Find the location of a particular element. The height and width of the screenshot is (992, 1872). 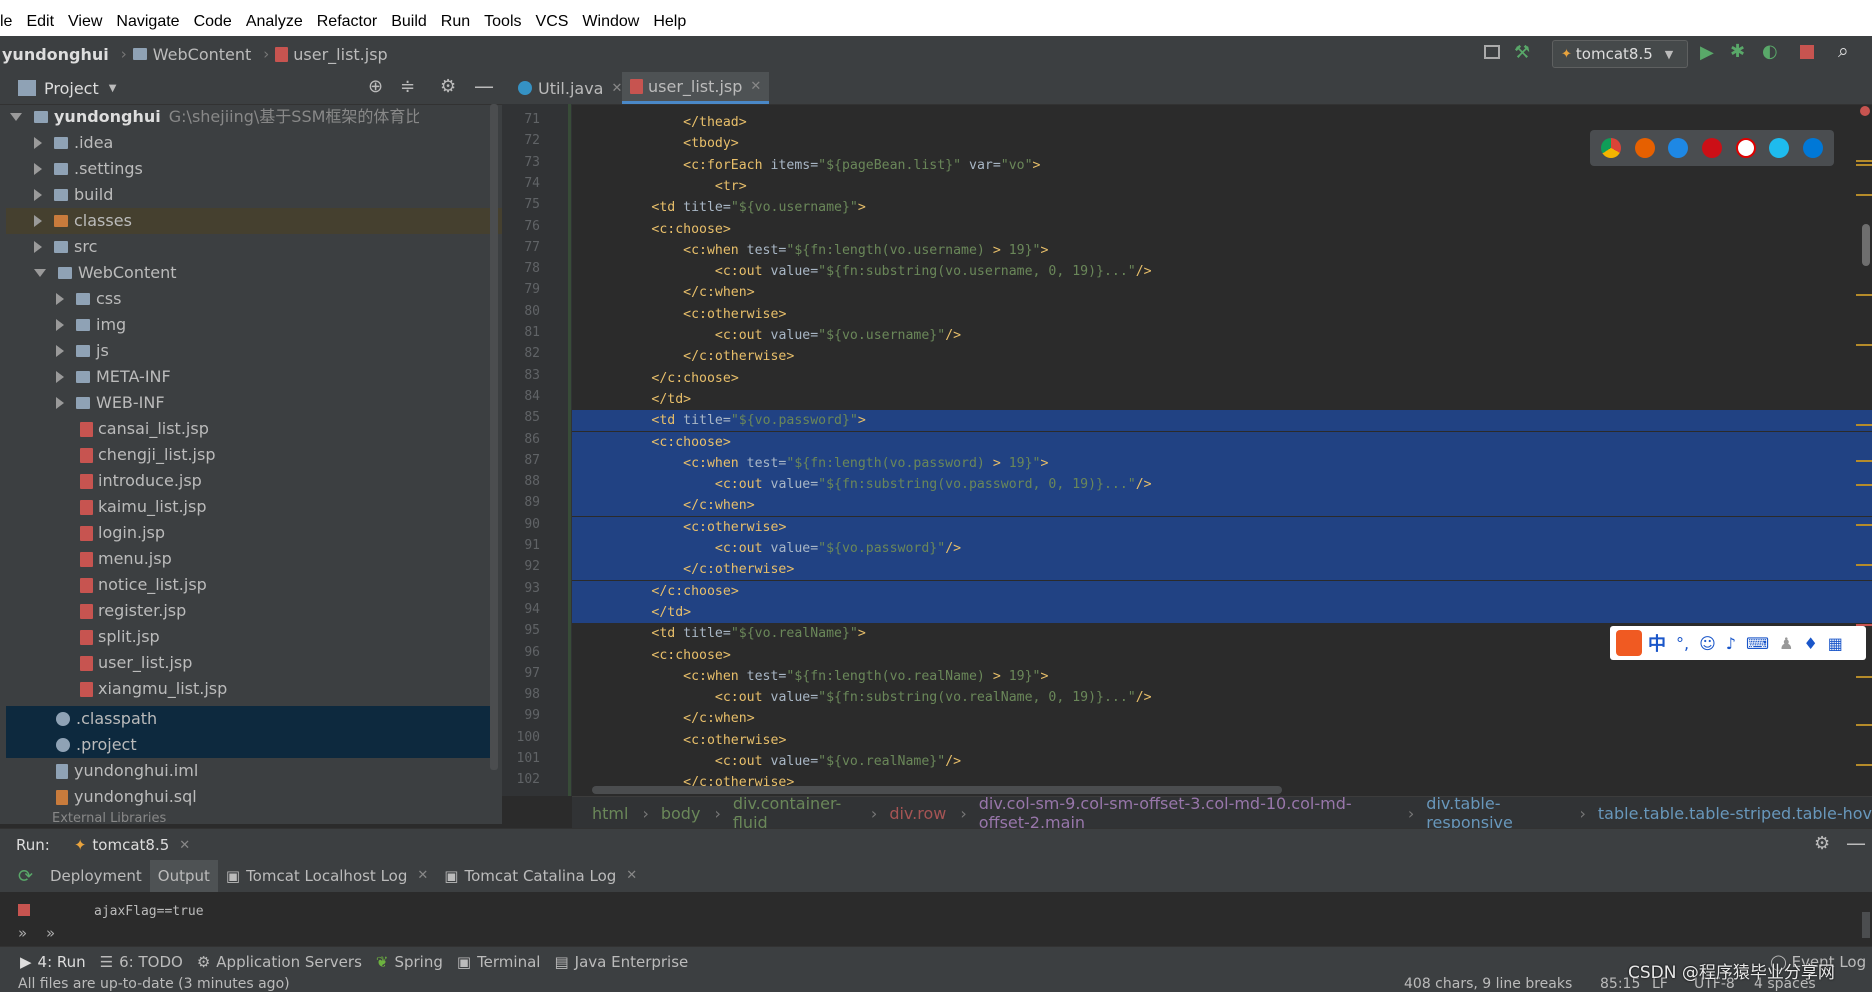

keyboard-icon: ⌨ is located at coordinates (1757, 643).